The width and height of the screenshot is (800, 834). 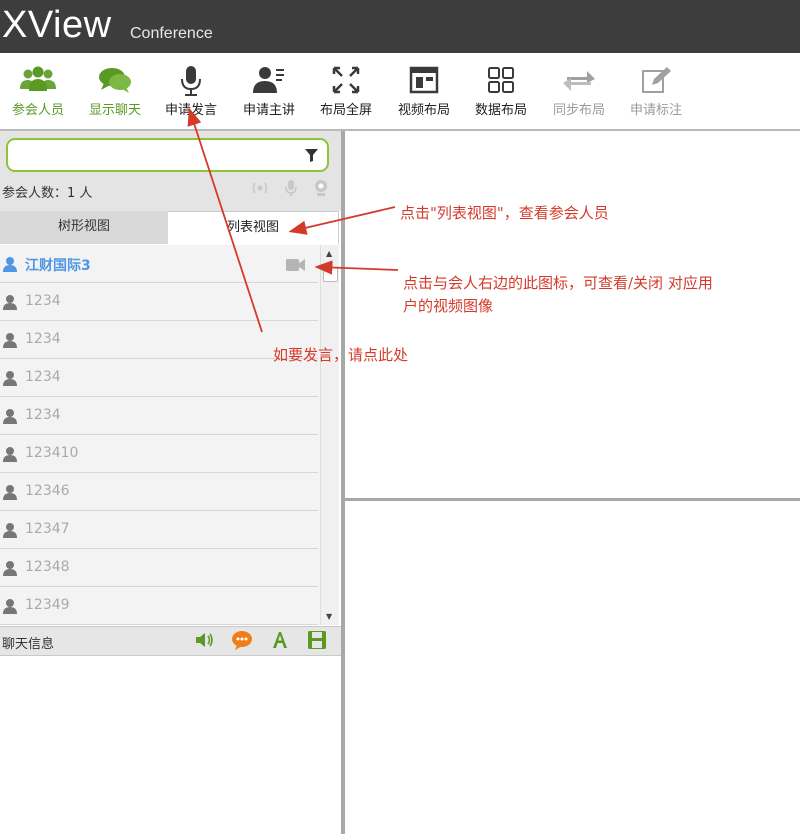 I want to click on participants-label: 参会人员, so click(x=37, y=110).